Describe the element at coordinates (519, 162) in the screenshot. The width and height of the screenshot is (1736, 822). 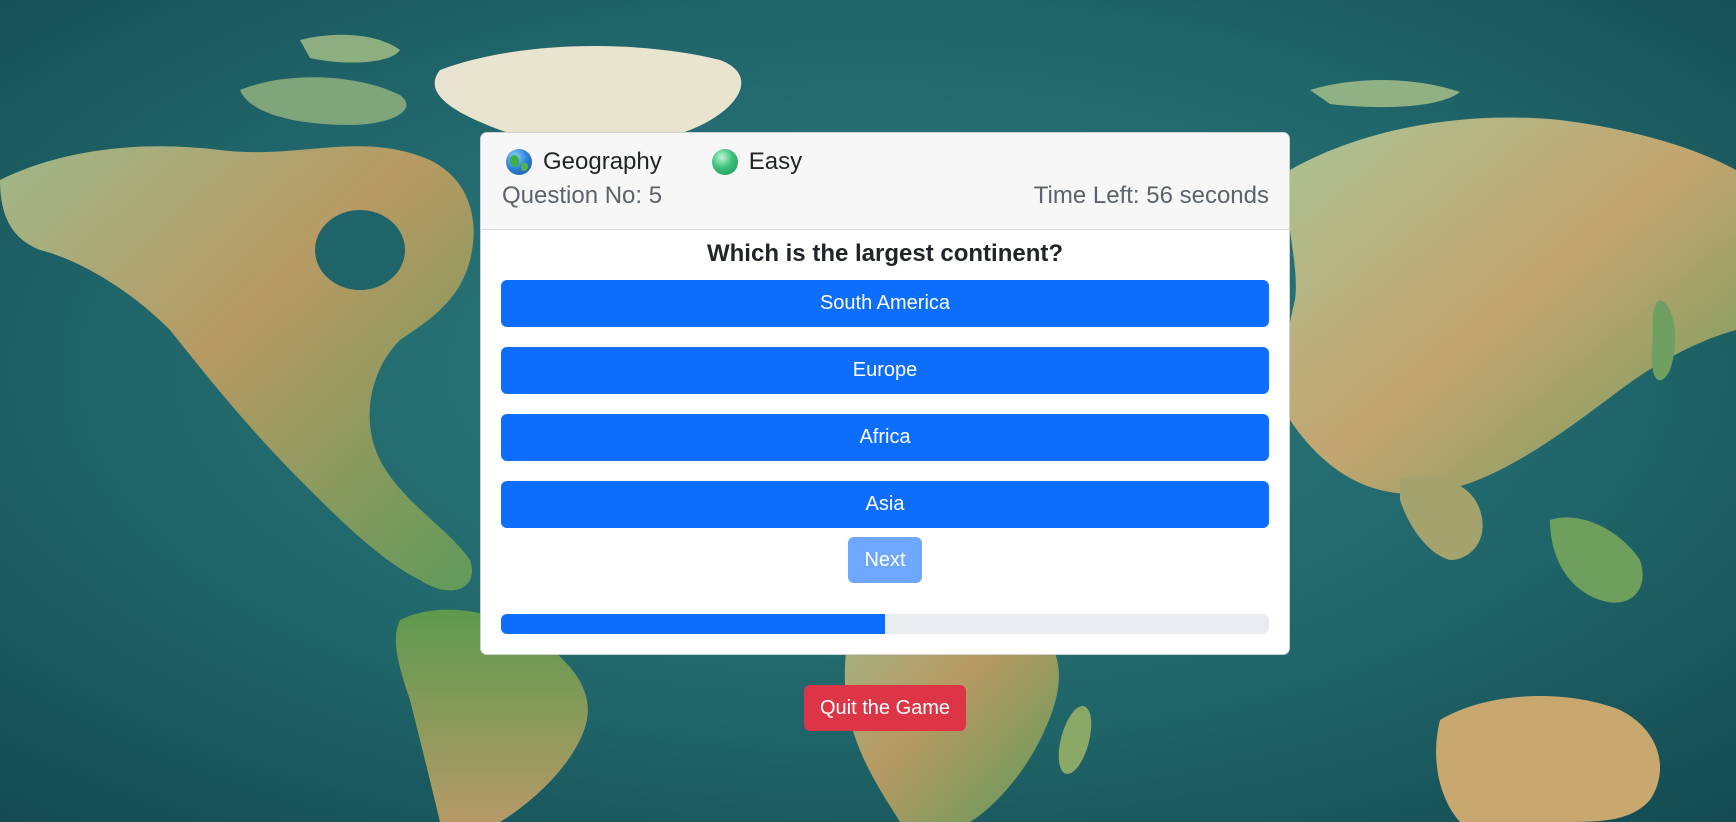
I see `globe-icon` at that location.